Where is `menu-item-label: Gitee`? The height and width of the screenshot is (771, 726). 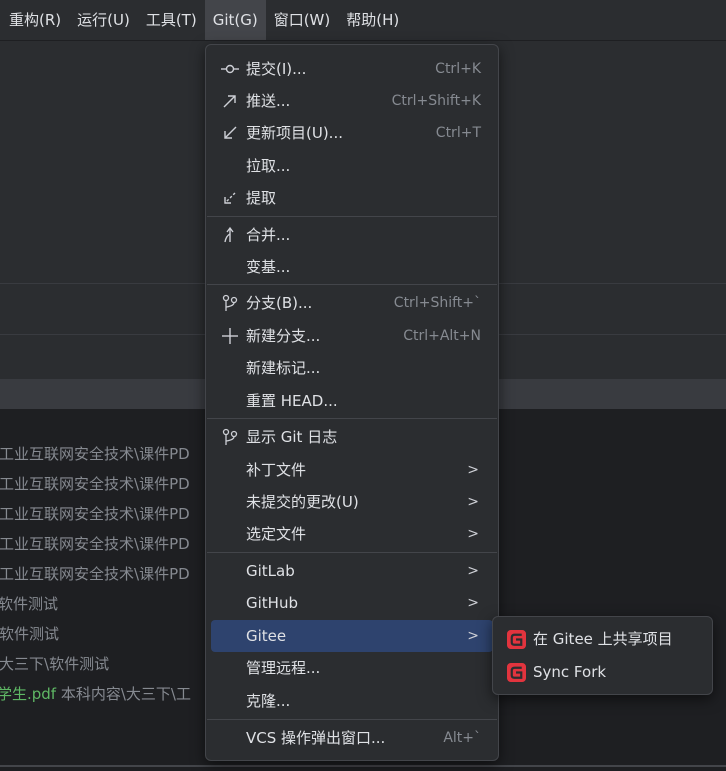 menu-item-label: Gitee is located at coordinates (266, 636).